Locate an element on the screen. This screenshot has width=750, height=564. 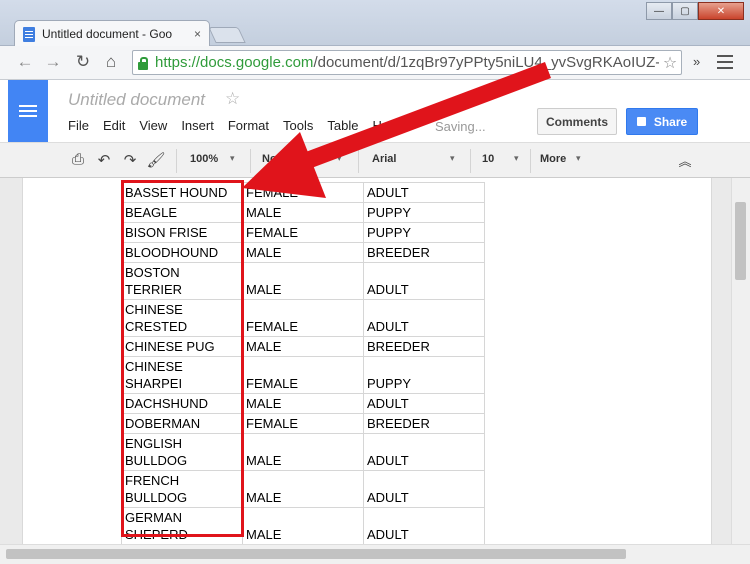
star-document-icon: ☆ is located at coordinates (232, 99).